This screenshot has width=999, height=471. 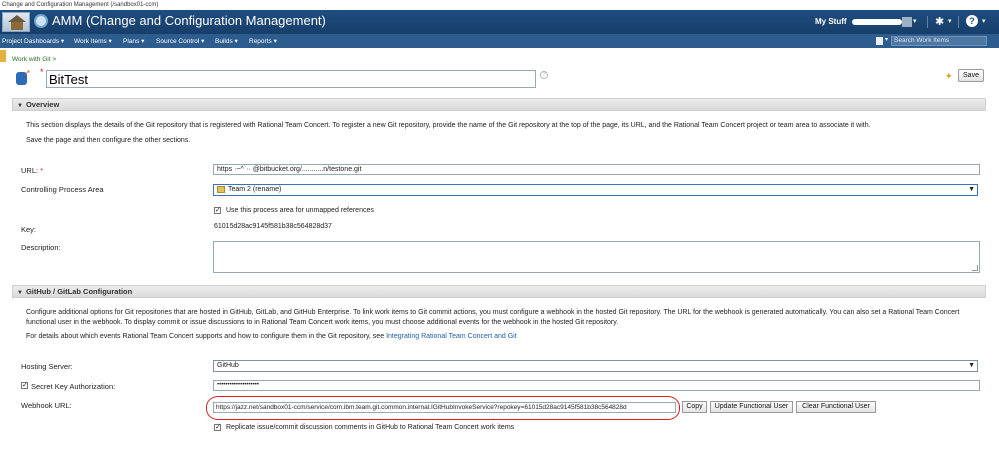 I want to click on side-marker, so click(x=3, y=56).